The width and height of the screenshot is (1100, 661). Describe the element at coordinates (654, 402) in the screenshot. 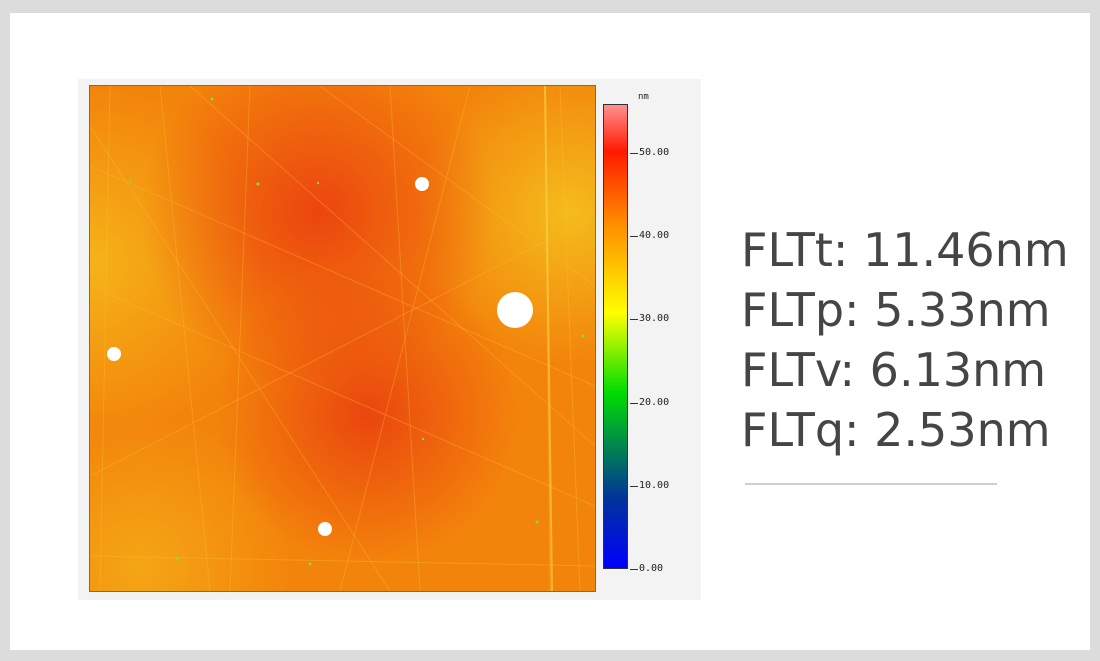

I see `colorbar-tick-label: 20.00` at that location.